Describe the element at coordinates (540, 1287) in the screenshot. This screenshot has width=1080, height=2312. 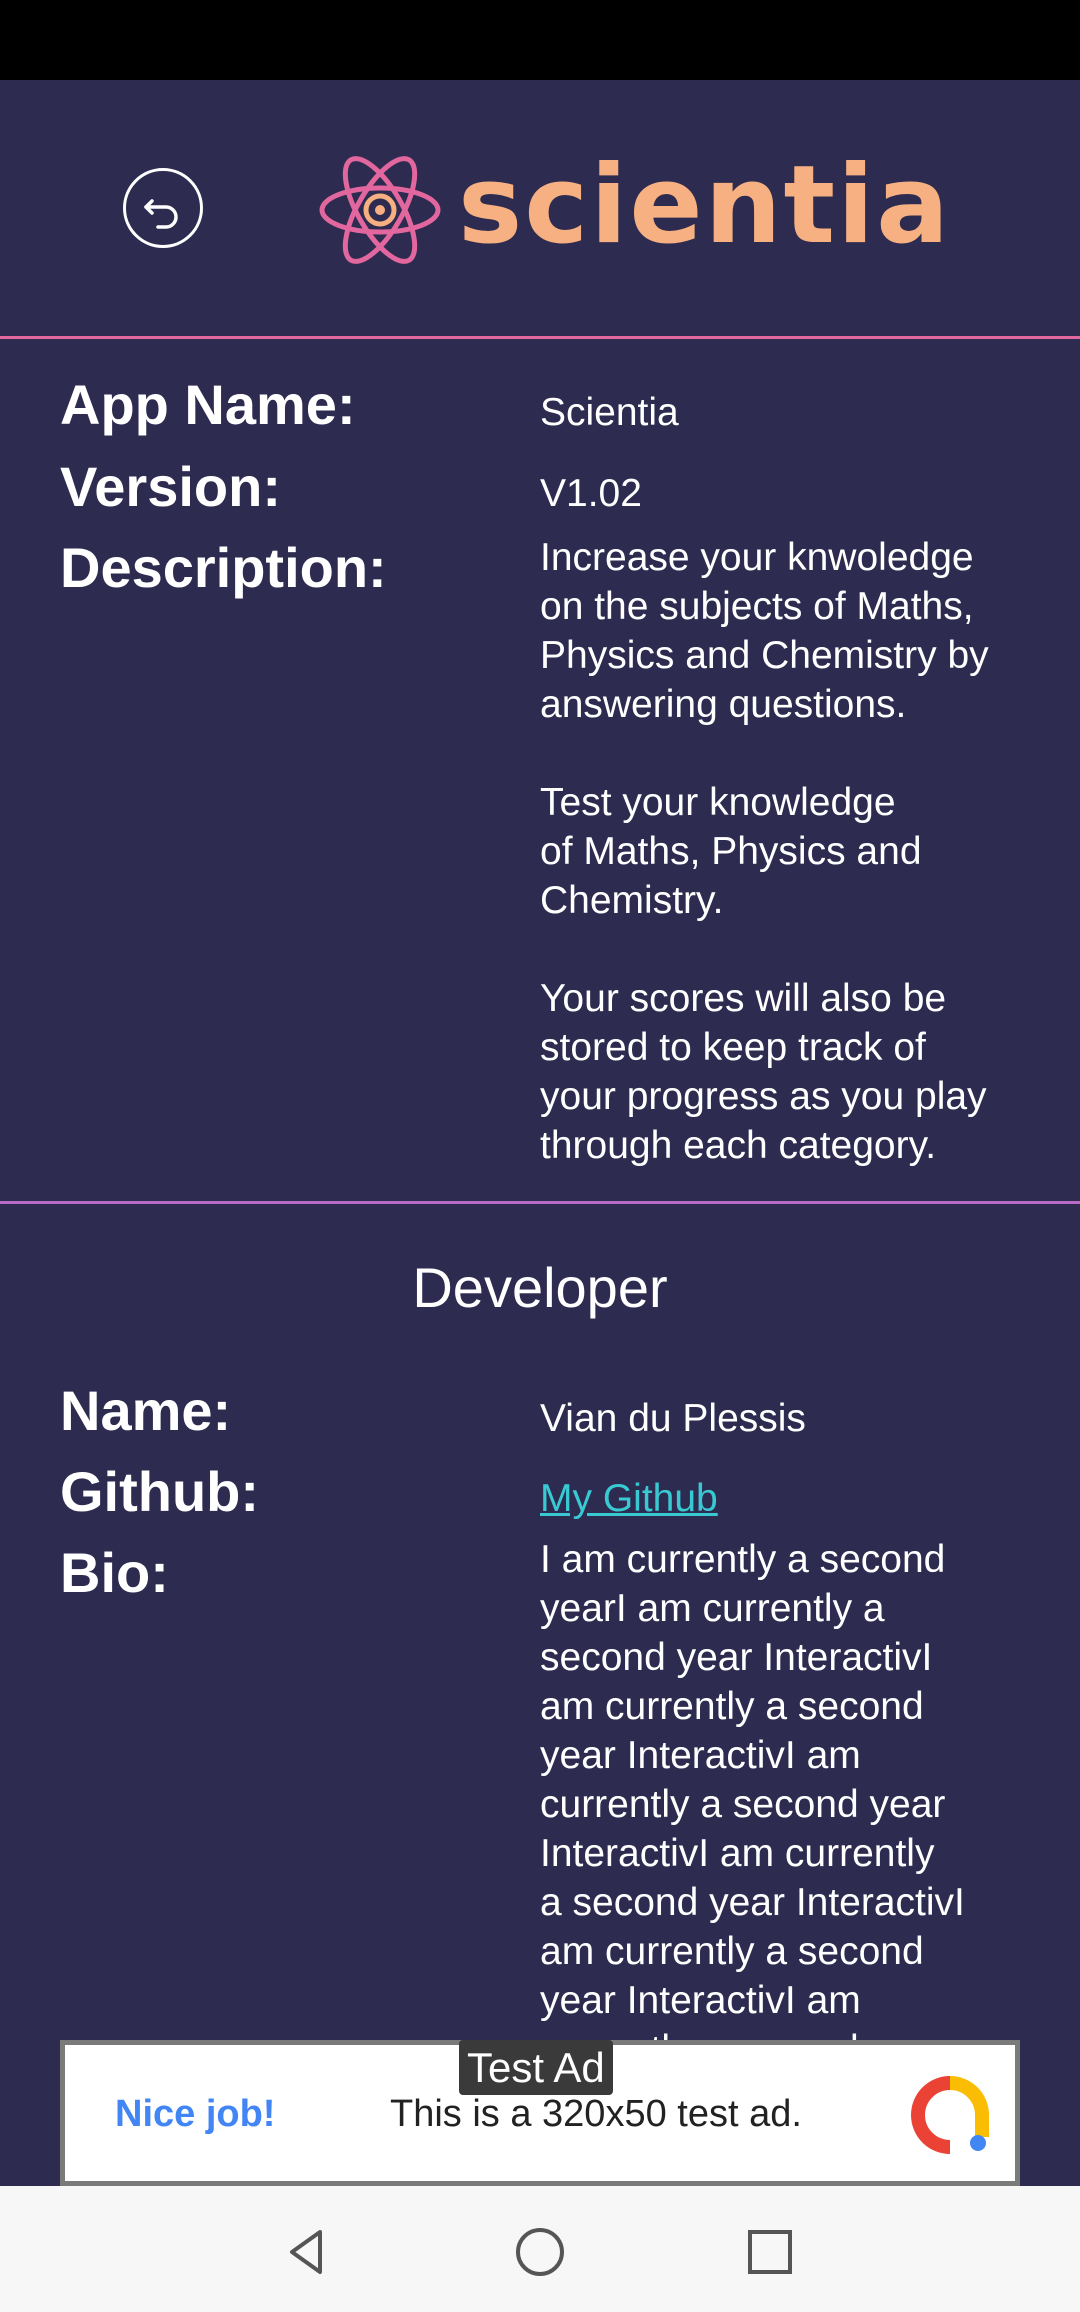
I see `developer-section-title: Developer` at that location.